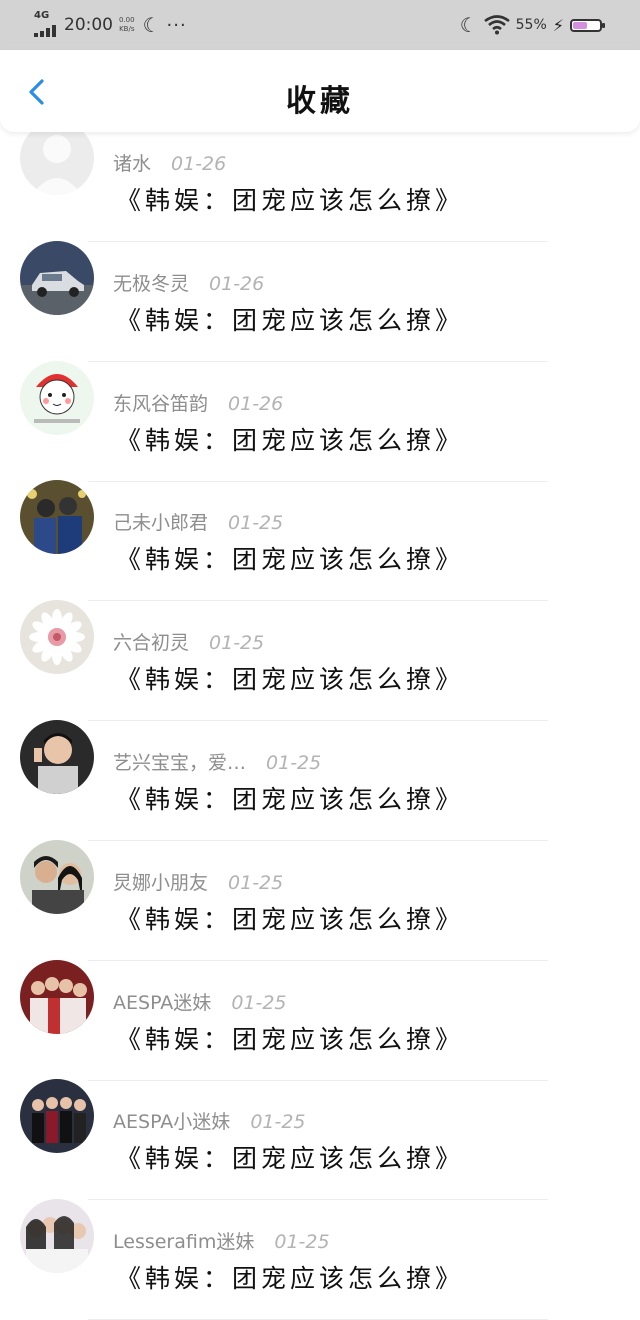 This screenshot has height=1320, width=640. I want to click on status-left: 4G 20:00 0.00 KB/s ☾ ···, so click(110, 25).